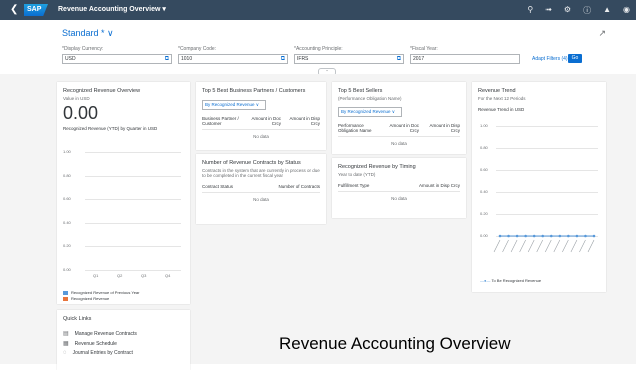 Image resolution: width=636 pixels, height=370 pixels. I want to click on quick-link-revenue-schedule: ▦ Revenue Schedule, so click(90, 343).